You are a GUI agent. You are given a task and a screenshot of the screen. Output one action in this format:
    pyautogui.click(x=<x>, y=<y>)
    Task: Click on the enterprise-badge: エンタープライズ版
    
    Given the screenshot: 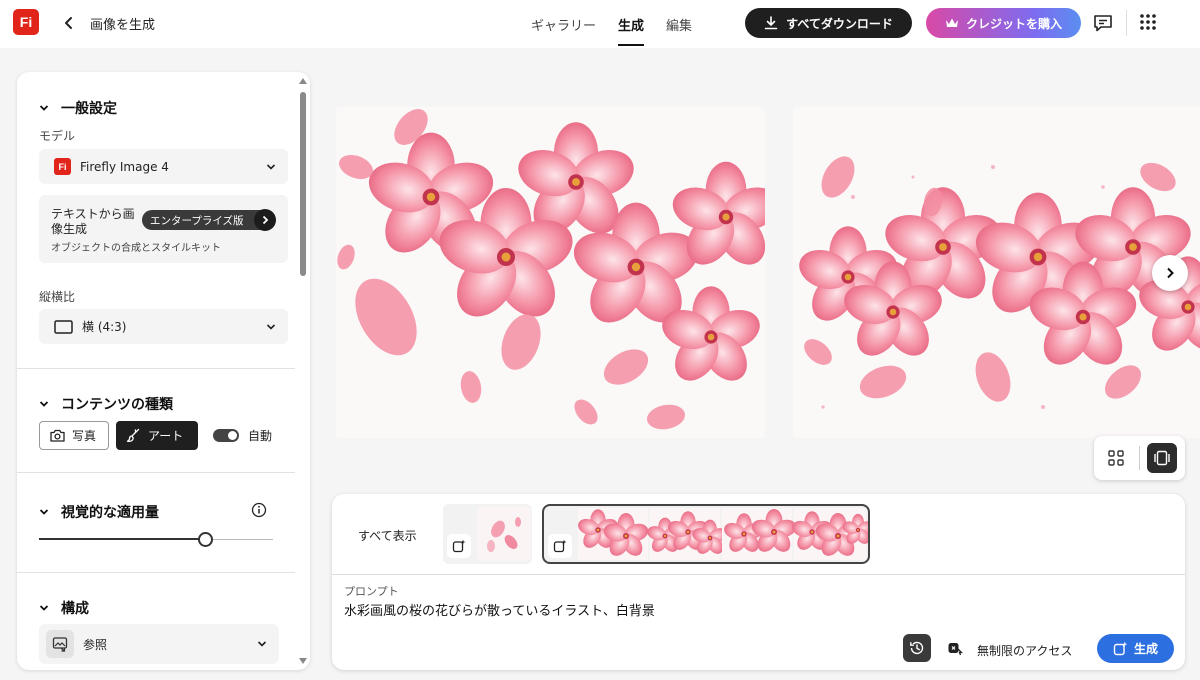 What is the action you would take?
    pyautogui.click(x=207, y=220)
    